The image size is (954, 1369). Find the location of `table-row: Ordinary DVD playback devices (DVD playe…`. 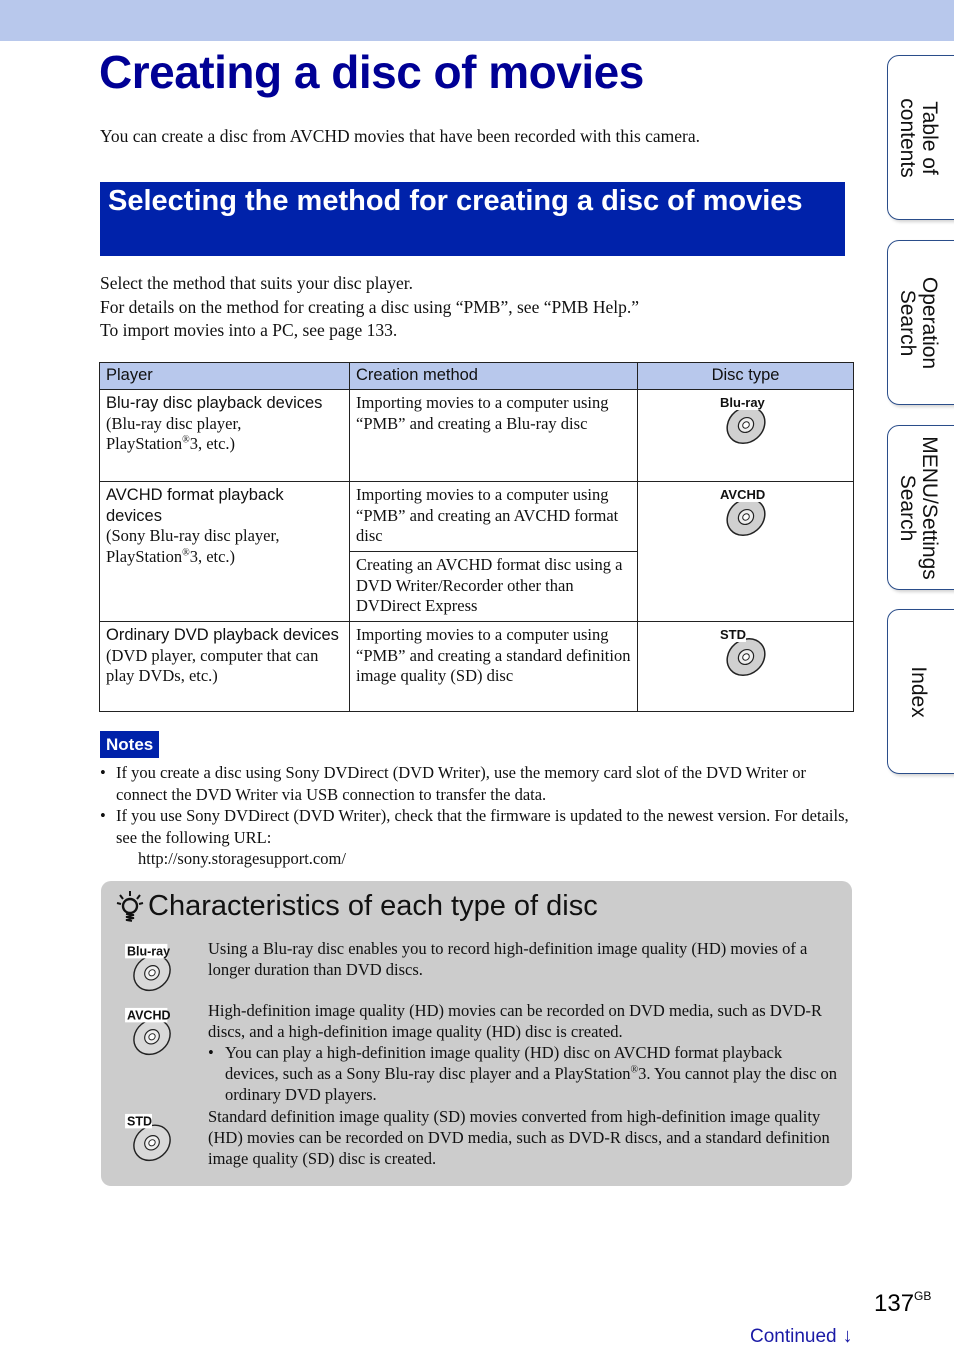

table-row: Ordinary DVD playback devices (DVD playe… is located at coordinates (476, 666).